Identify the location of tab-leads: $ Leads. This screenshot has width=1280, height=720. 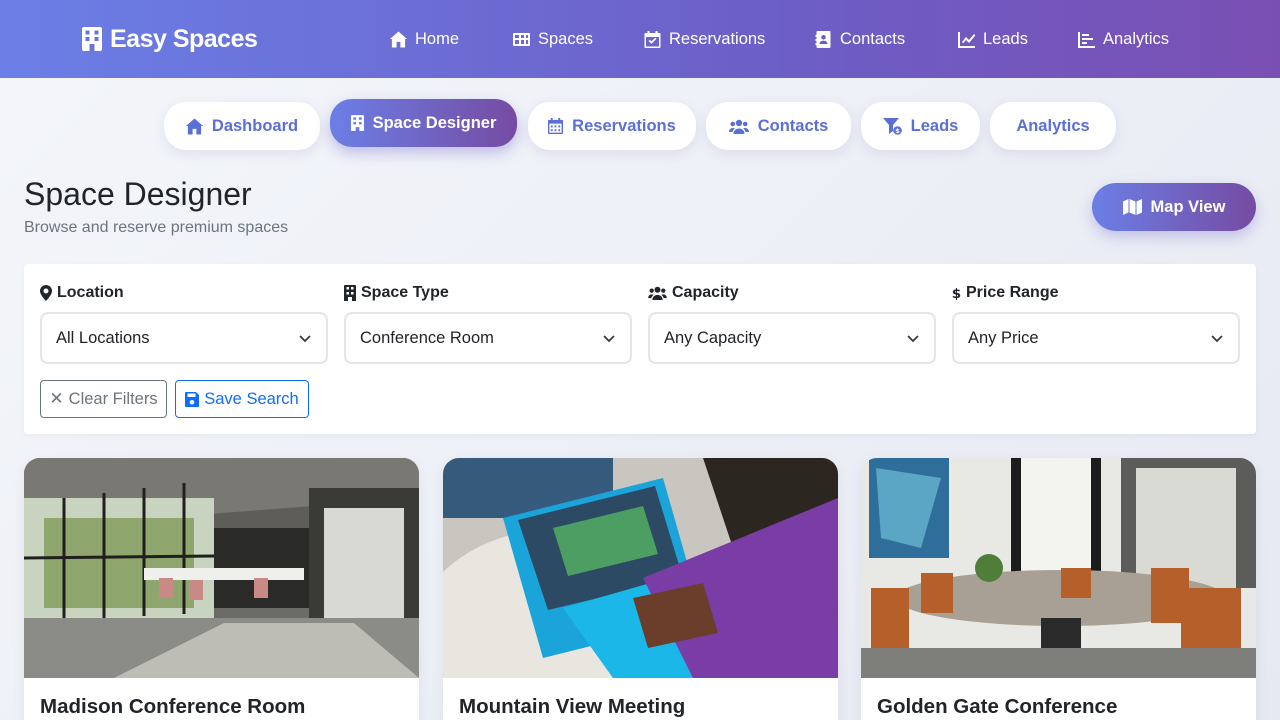
(920, 126).